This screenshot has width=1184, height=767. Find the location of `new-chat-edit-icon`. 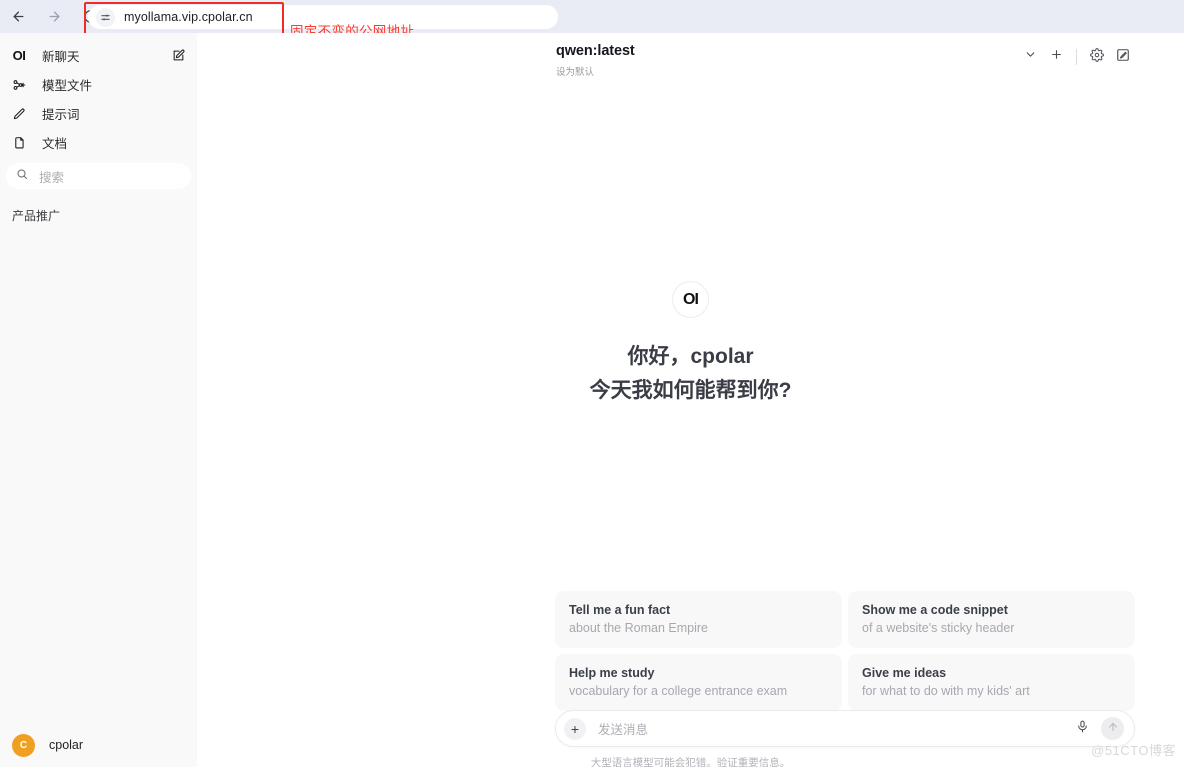

new-chat-edit-icon is located at coordinates (178, 55).